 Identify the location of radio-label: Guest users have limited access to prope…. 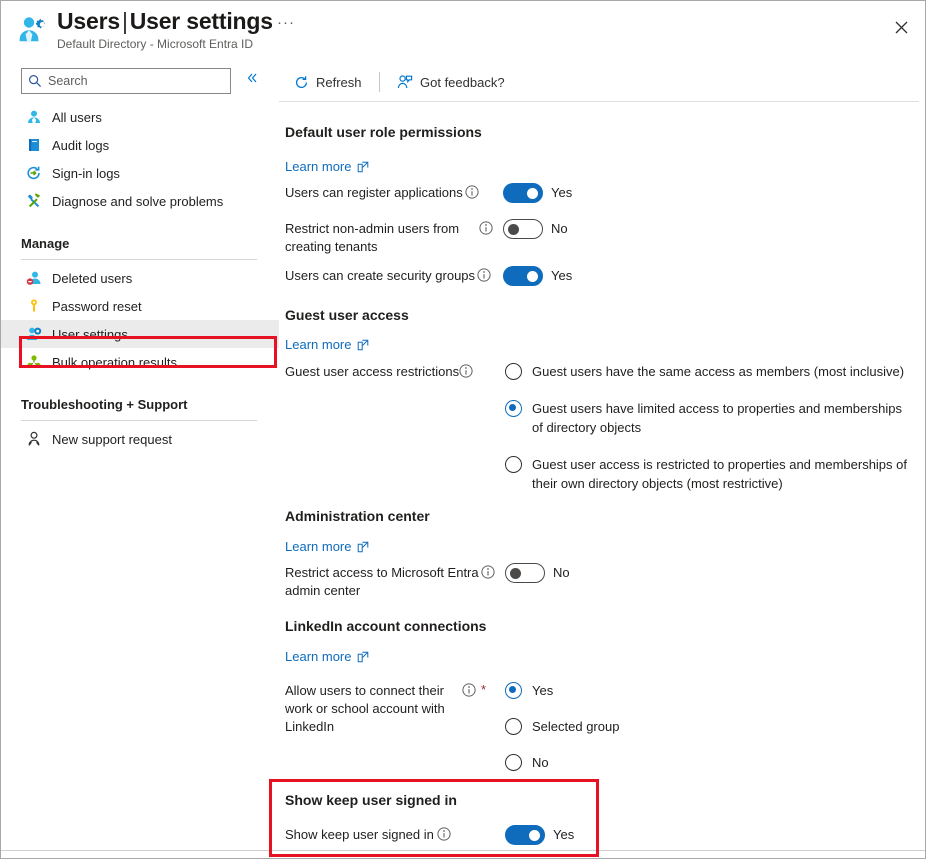
(717, 418).